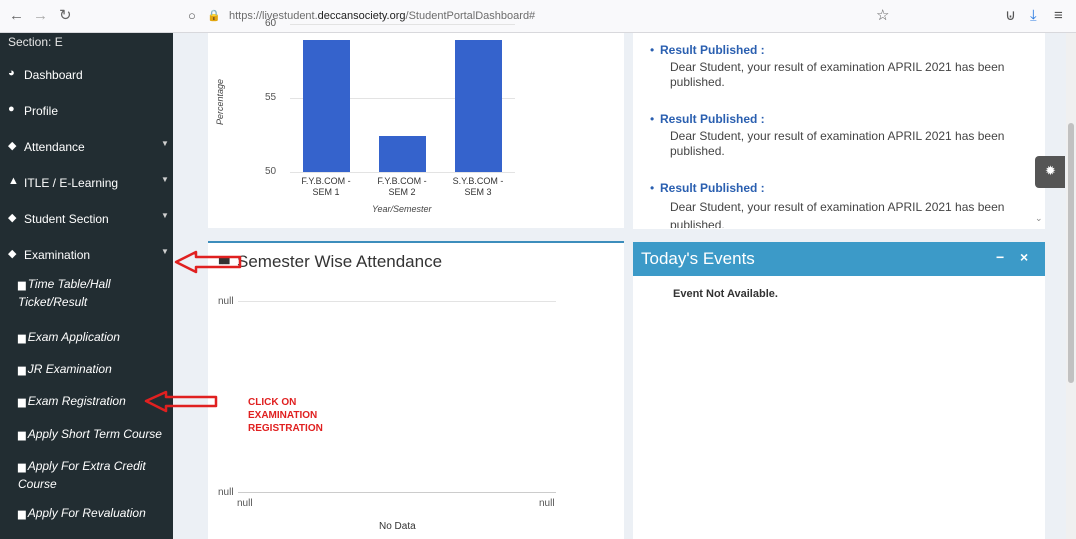 Image resolution: width=1076 pixels, height=539 pixels. What do you see at coordinates (478, 192) in the screenshot?
I see `chart-x-tick-line: SEM 3` at bounding box center [478, 192].